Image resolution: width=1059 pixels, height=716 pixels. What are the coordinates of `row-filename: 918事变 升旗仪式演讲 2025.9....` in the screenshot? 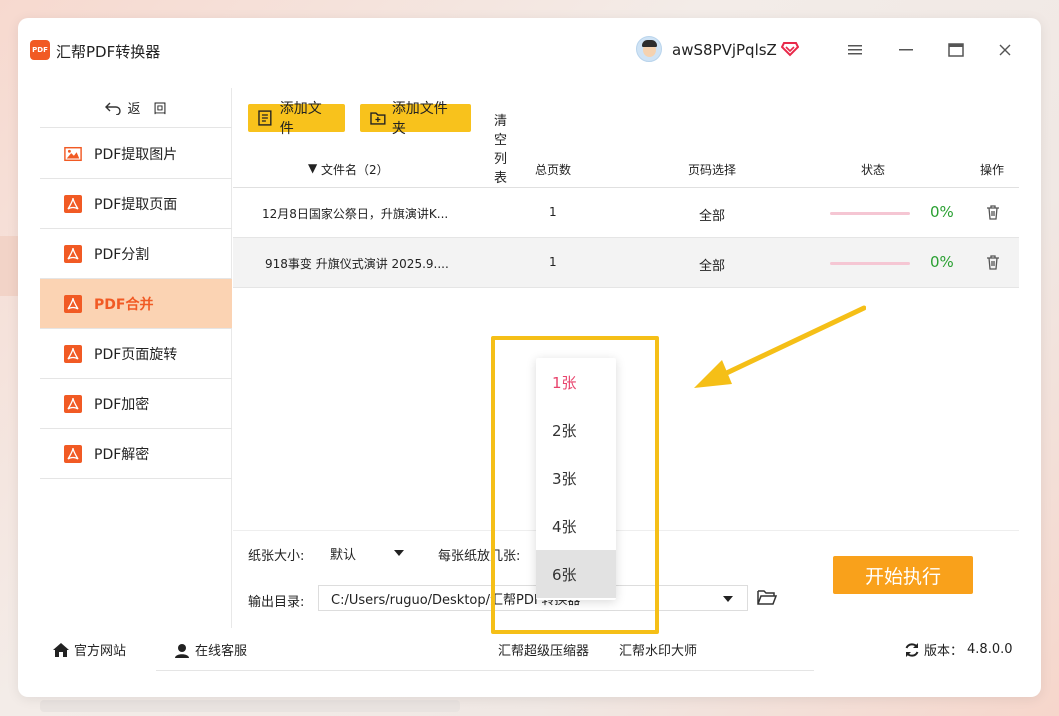 It's located at (357, 264).